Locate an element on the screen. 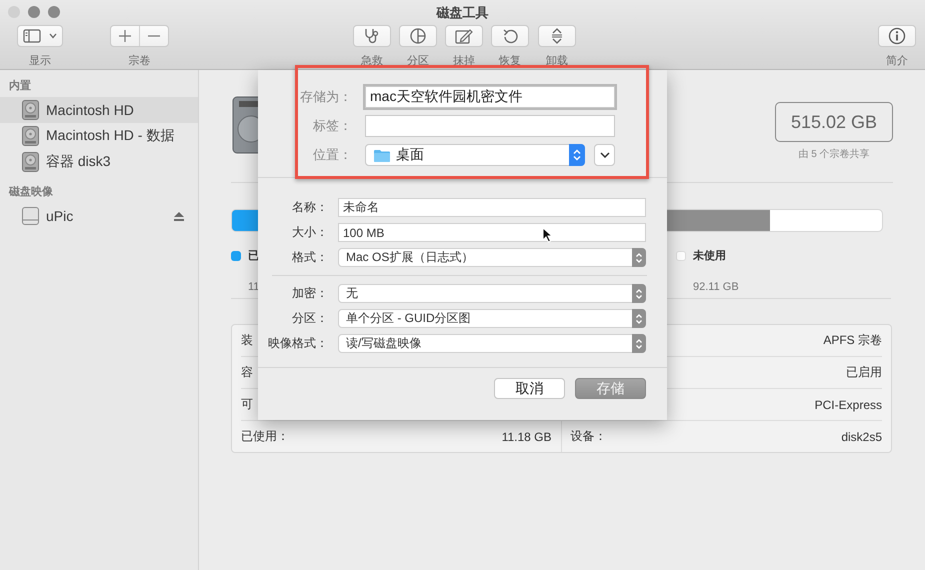 The image size is (925, 570). field-label: 位置： is located at coordinates (332, 155).